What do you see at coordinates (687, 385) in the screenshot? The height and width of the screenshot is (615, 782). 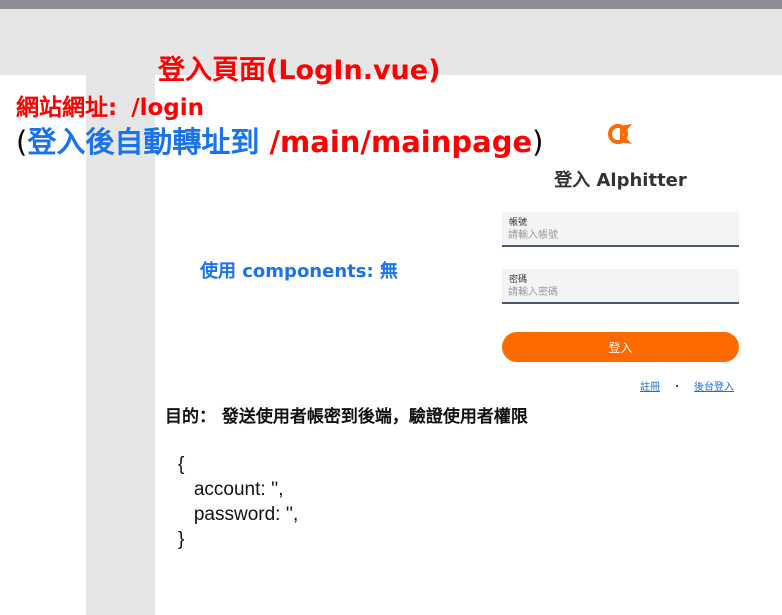 I see `login-links: 註冊 ・ 後台登入` at bounding box center [687, 385].